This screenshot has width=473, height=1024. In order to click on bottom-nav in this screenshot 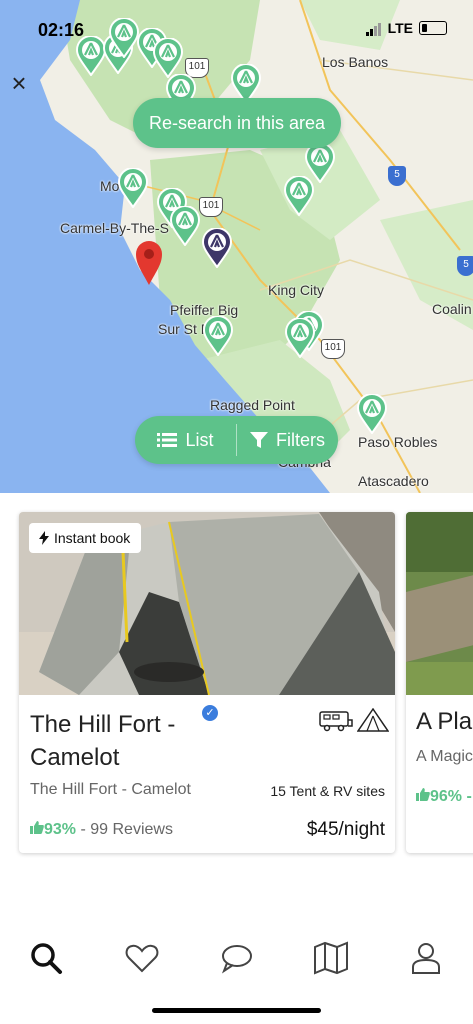, I will do `click(236, 960)`.